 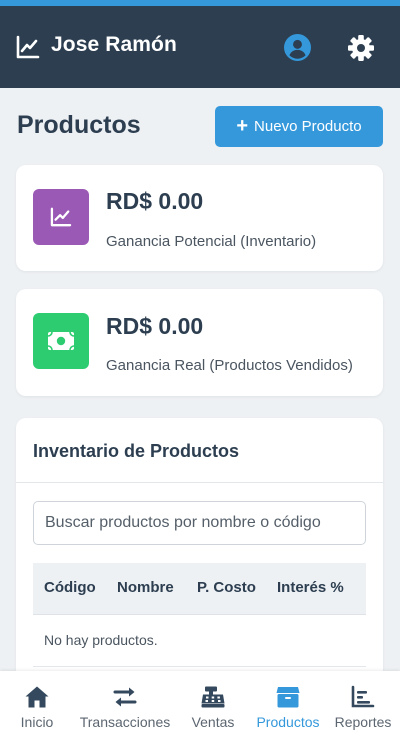 I want to click on nav-item-productos: Productos, so click(x=288, y=708).